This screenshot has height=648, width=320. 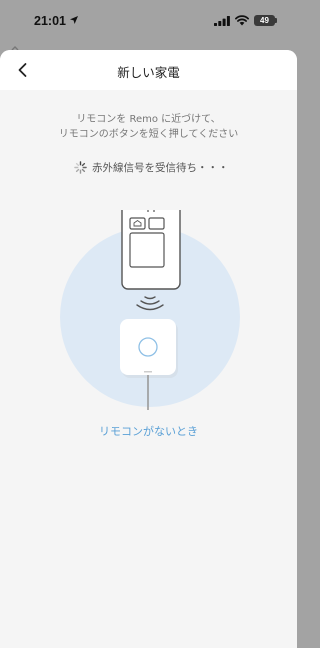 What do you see at coordinates (151, 250) in the screenshot?
I see `remote-control-icon` at bounding box center [151, 250].